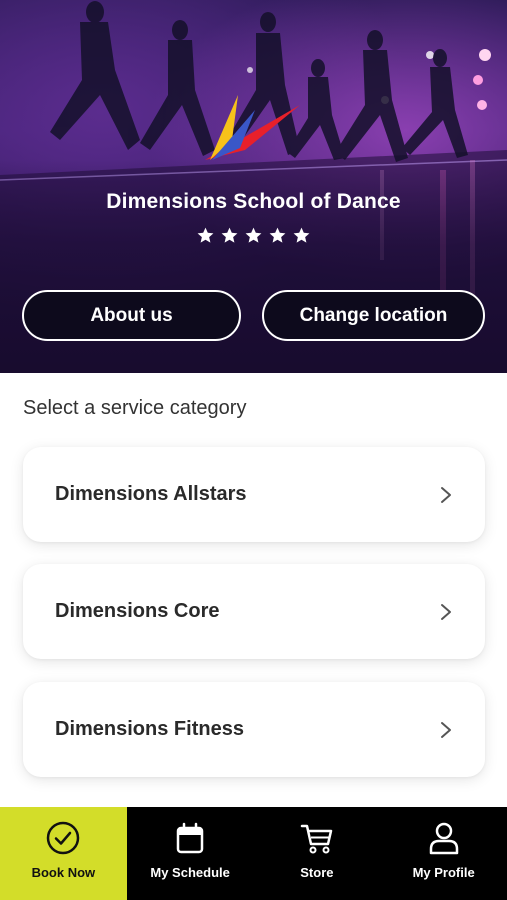 The width and height of the screenshot is (507, 900). I want to click on service-item-allstars: Dimensions Allstars, so click(254, 494).